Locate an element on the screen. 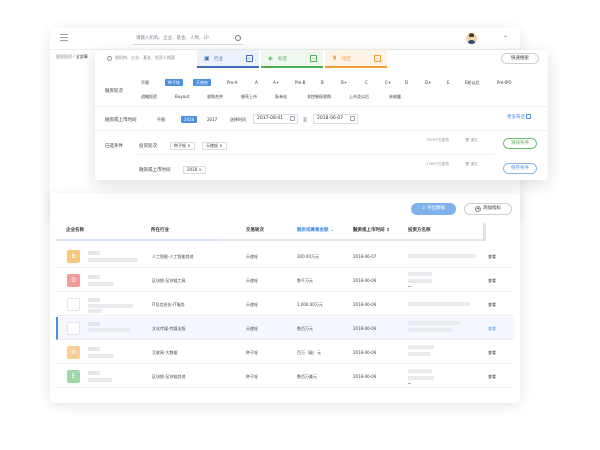 The height and width of the screenshot is (450, 600). round-option: A+ is located at coordinates (276, 82).